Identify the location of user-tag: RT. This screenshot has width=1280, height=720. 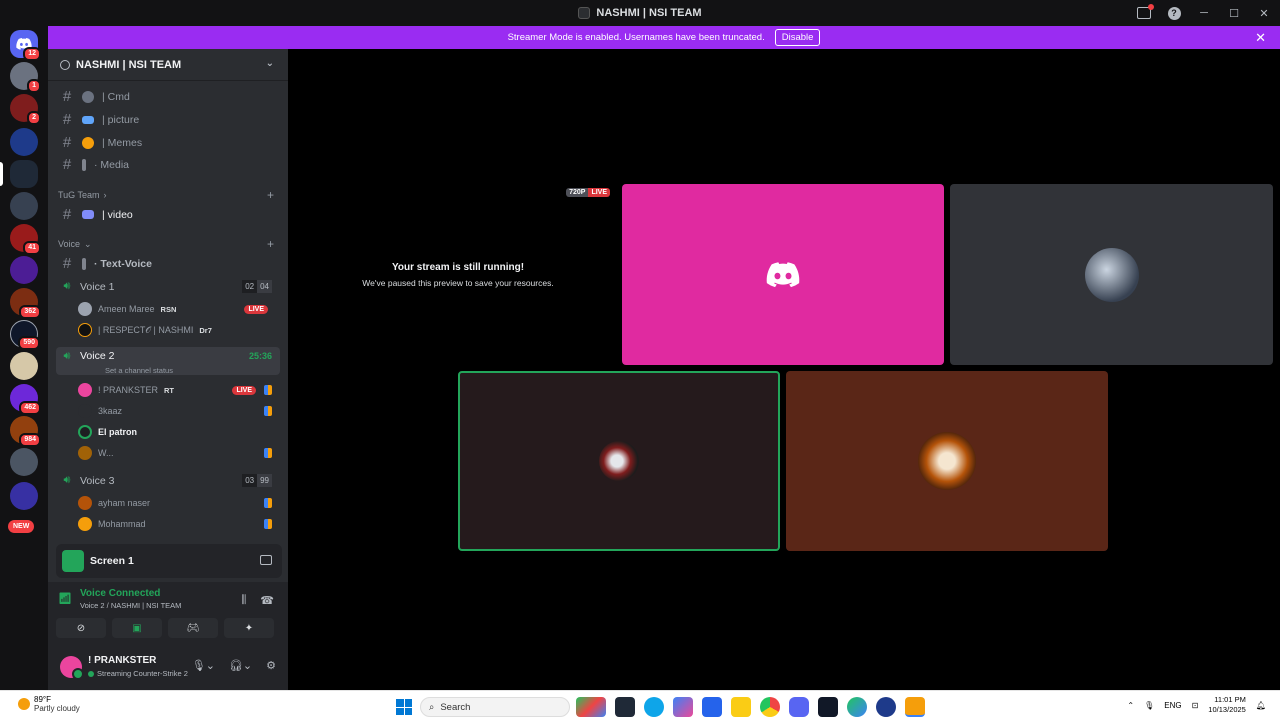
(169, 390).